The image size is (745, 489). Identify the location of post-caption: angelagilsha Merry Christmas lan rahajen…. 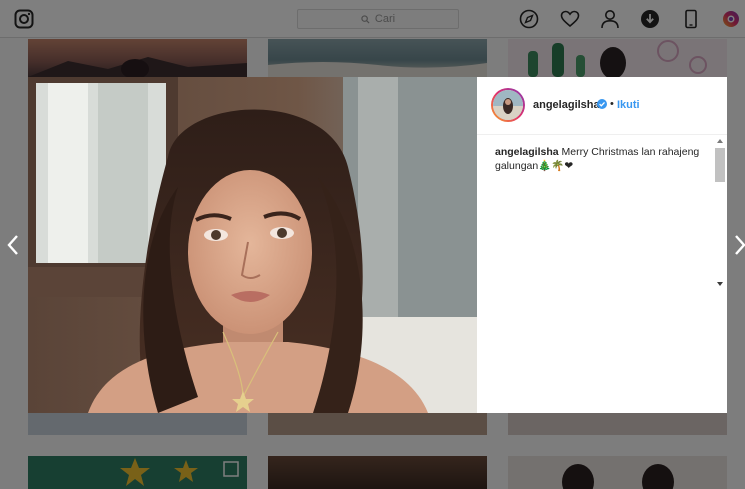
(602, 159).